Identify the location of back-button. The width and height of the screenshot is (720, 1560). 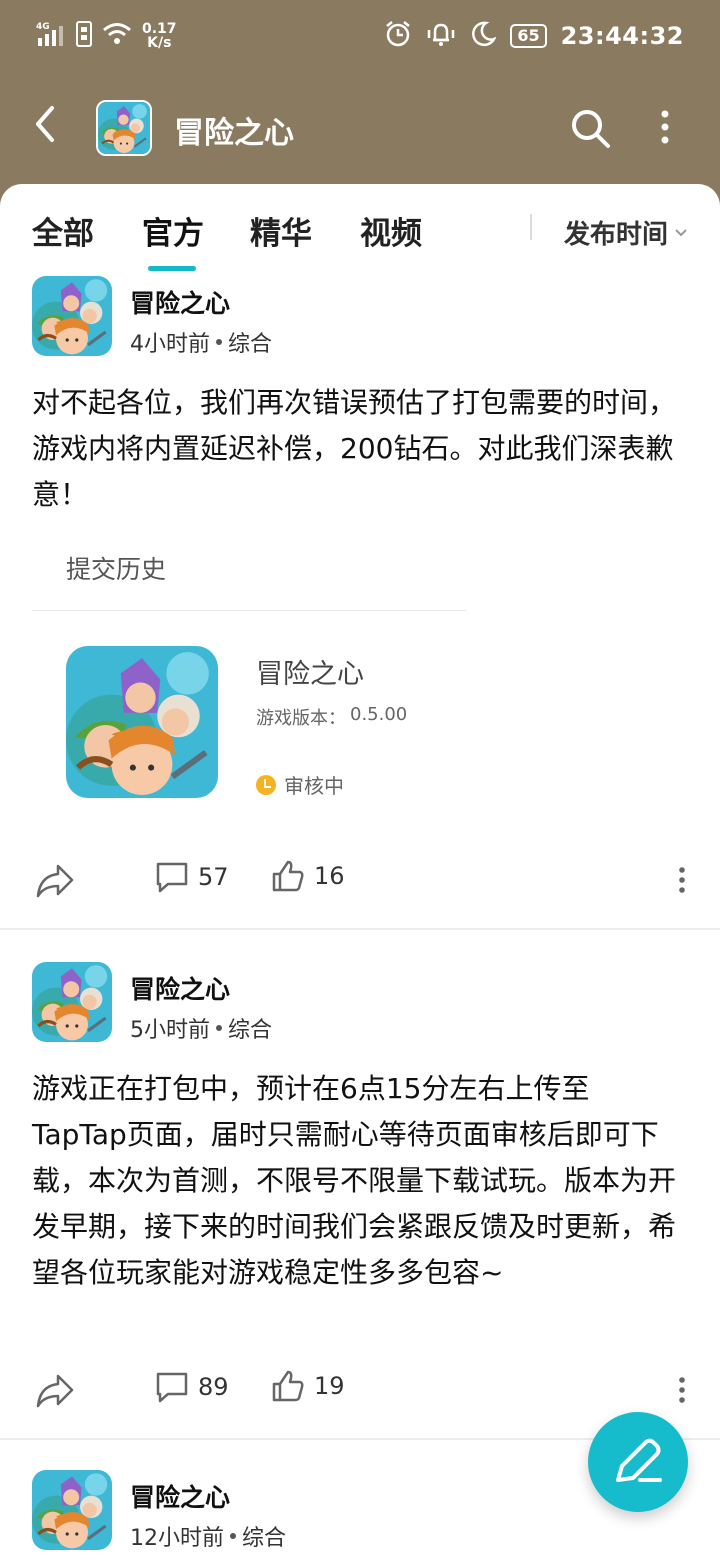
(46, 124).